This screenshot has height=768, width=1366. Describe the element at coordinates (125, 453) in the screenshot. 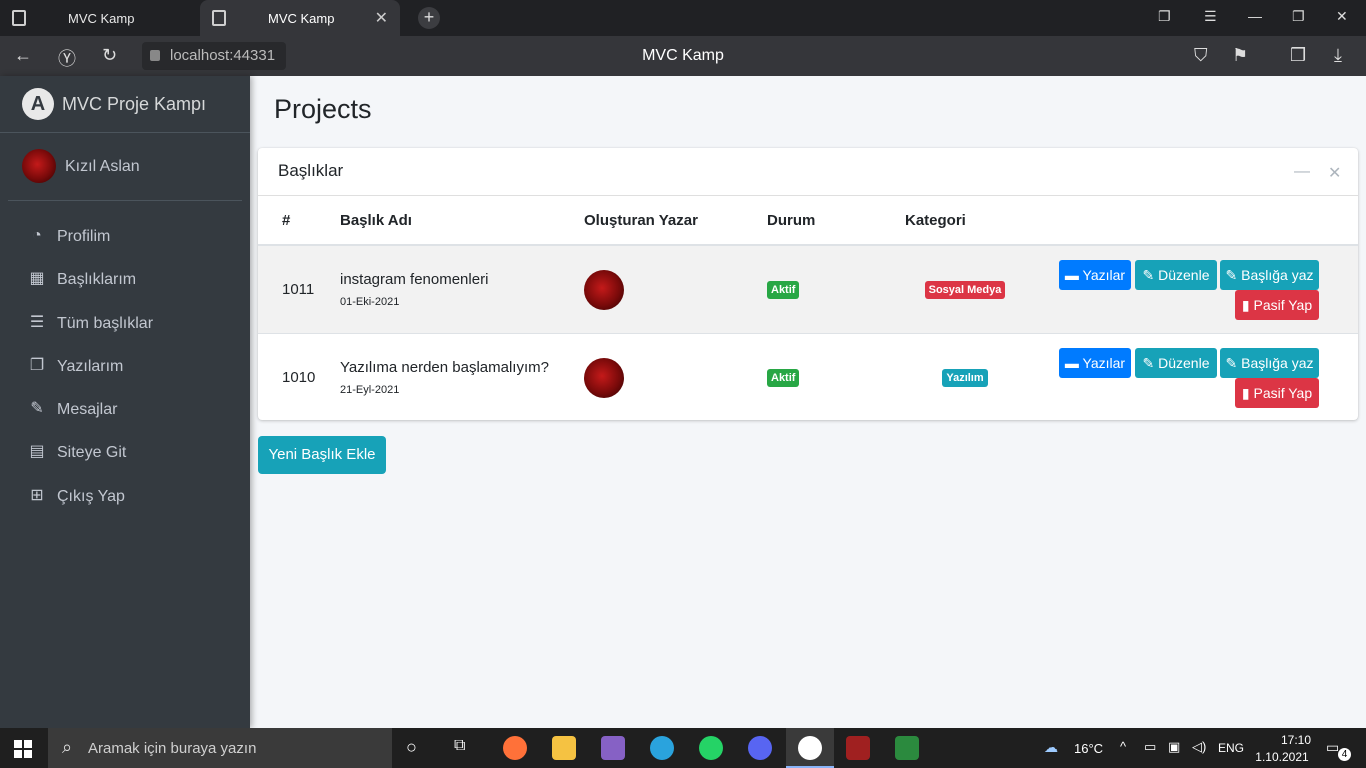

I see `sidebar-item-siteye-git: ▤ Siteye Git` at that location.